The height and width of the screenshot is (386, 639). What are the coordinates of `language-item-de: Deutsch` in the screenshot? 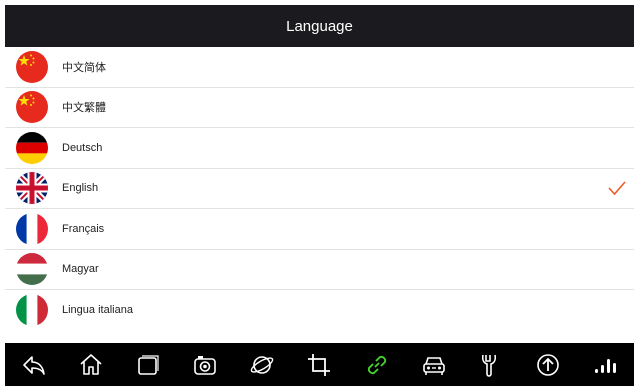 It's located at (319, 148).